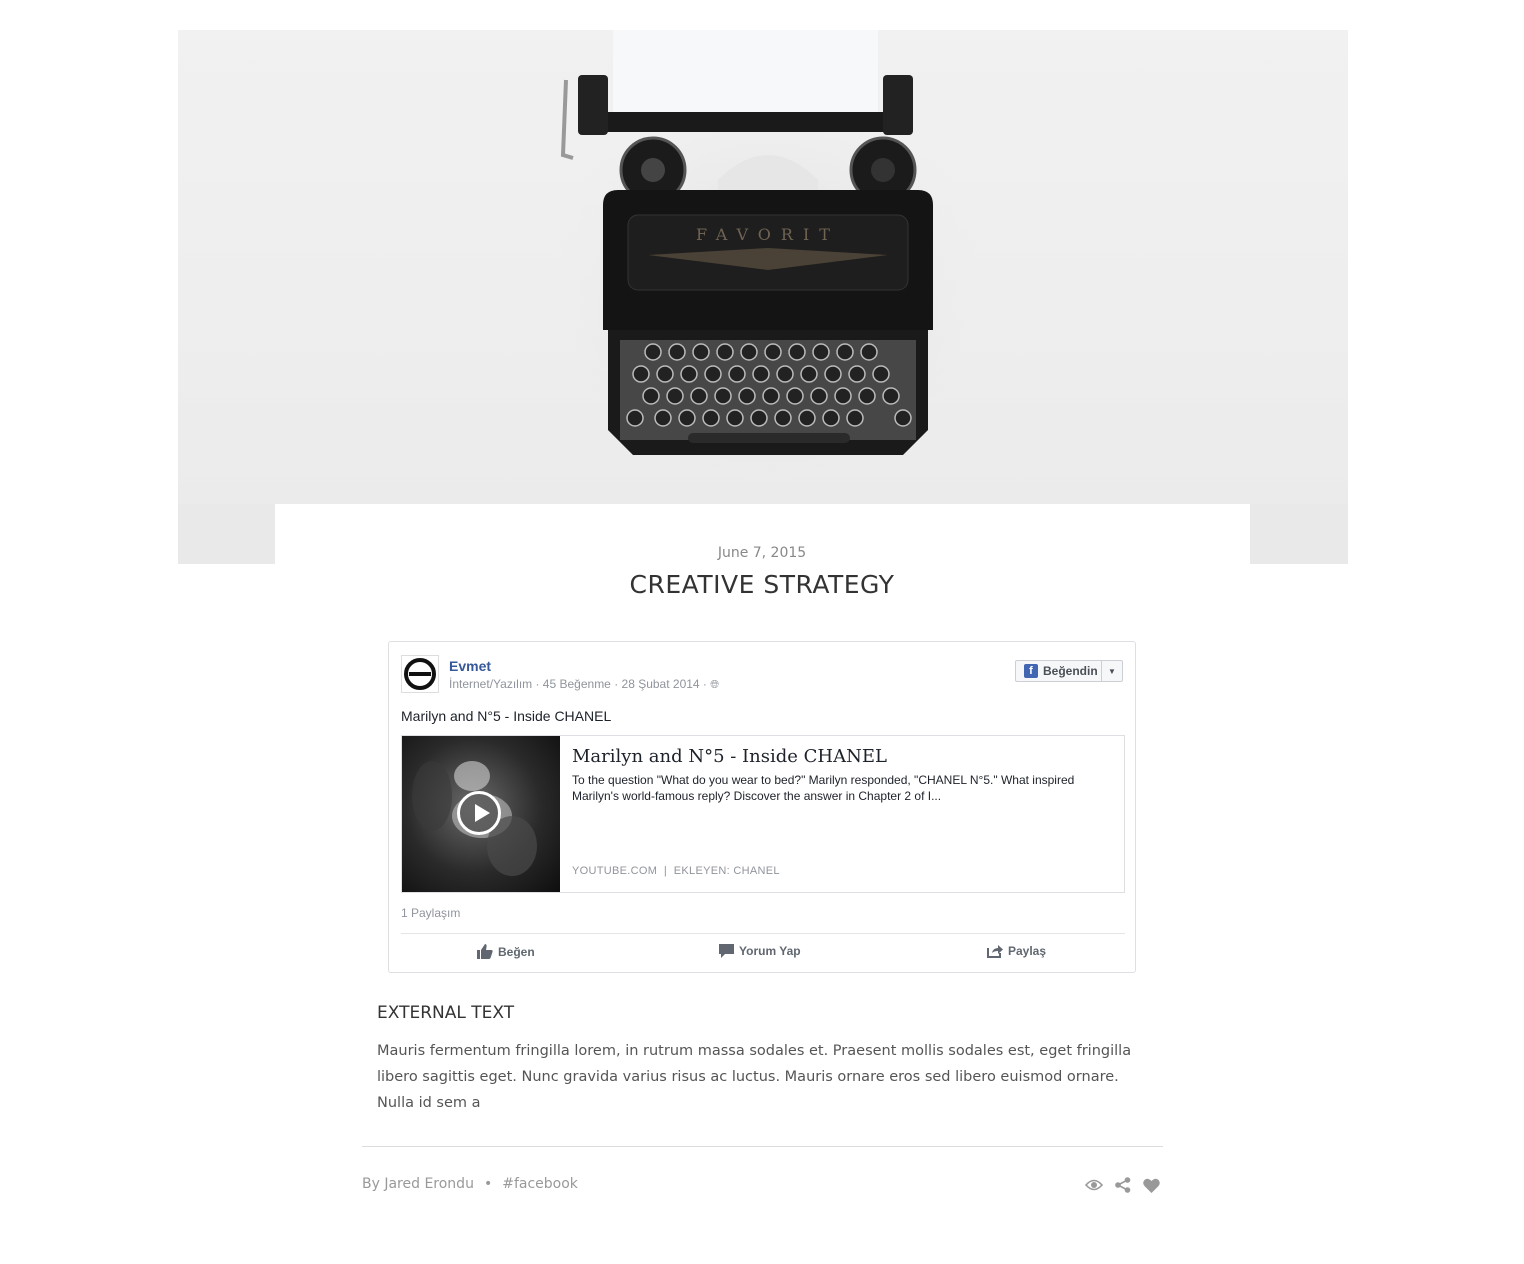 Image resolution: width=1524 pixels, height=1264 pixels. I want to click on heart-icon, so click(1151, 1185).